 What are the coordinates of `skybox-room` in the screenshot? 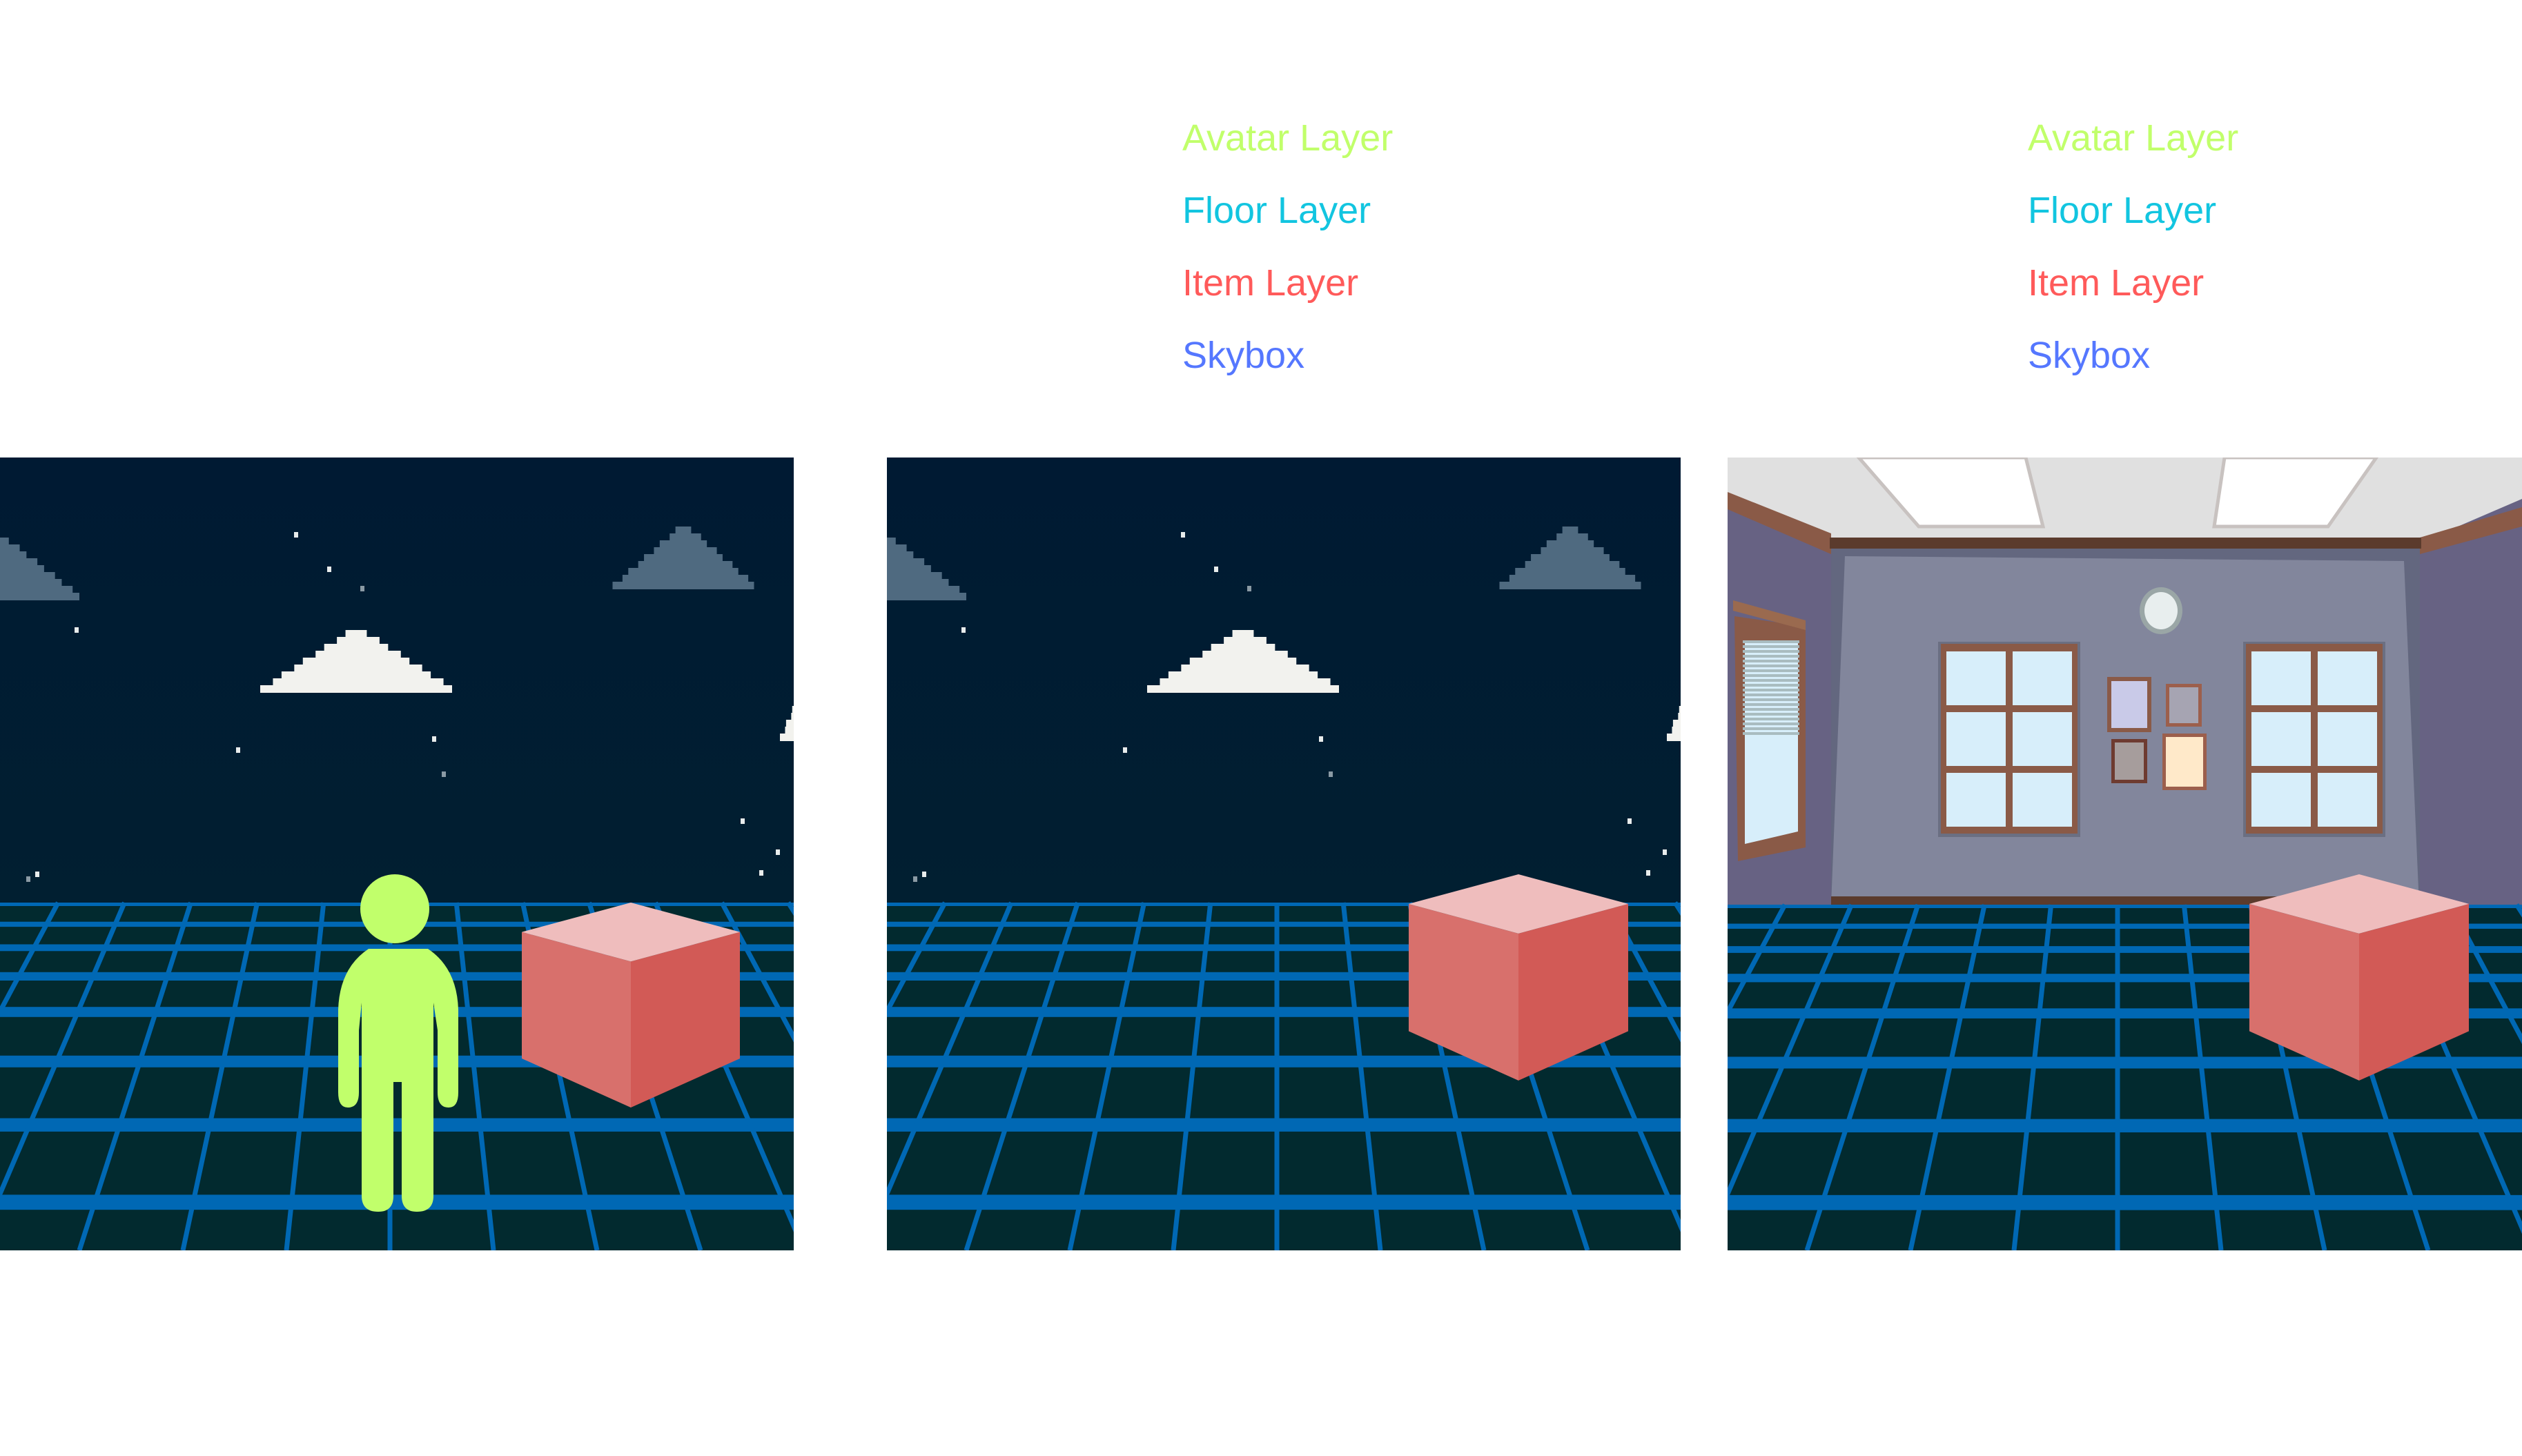 It's located at (2125, 685).